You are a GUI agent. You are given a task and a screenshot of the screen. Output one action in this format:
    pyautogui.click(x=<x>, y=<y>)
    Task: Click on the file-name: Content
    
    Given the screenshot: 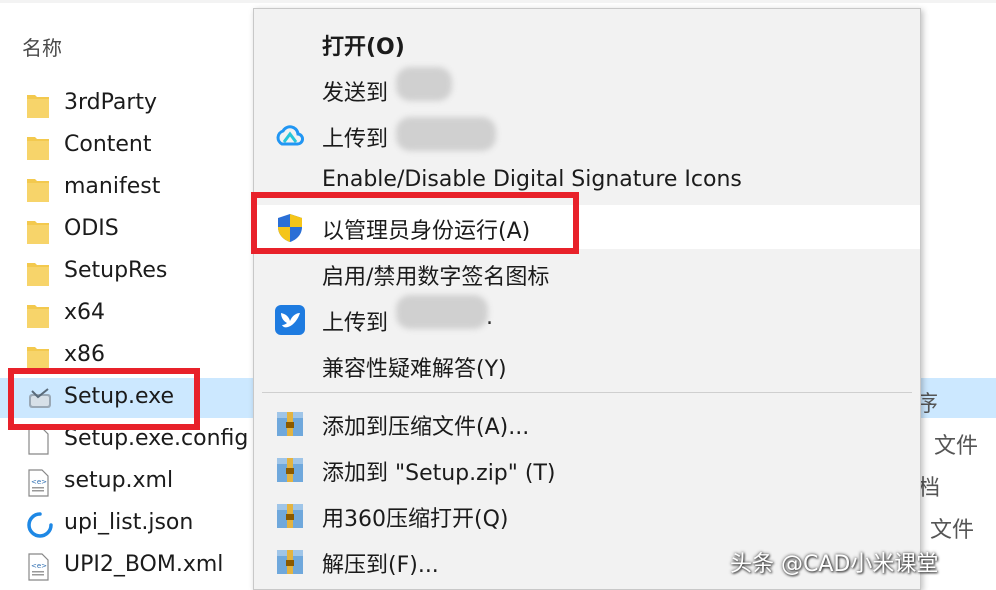 What is the action you would take?
    pyautogui.click(x=108, y=144)
    